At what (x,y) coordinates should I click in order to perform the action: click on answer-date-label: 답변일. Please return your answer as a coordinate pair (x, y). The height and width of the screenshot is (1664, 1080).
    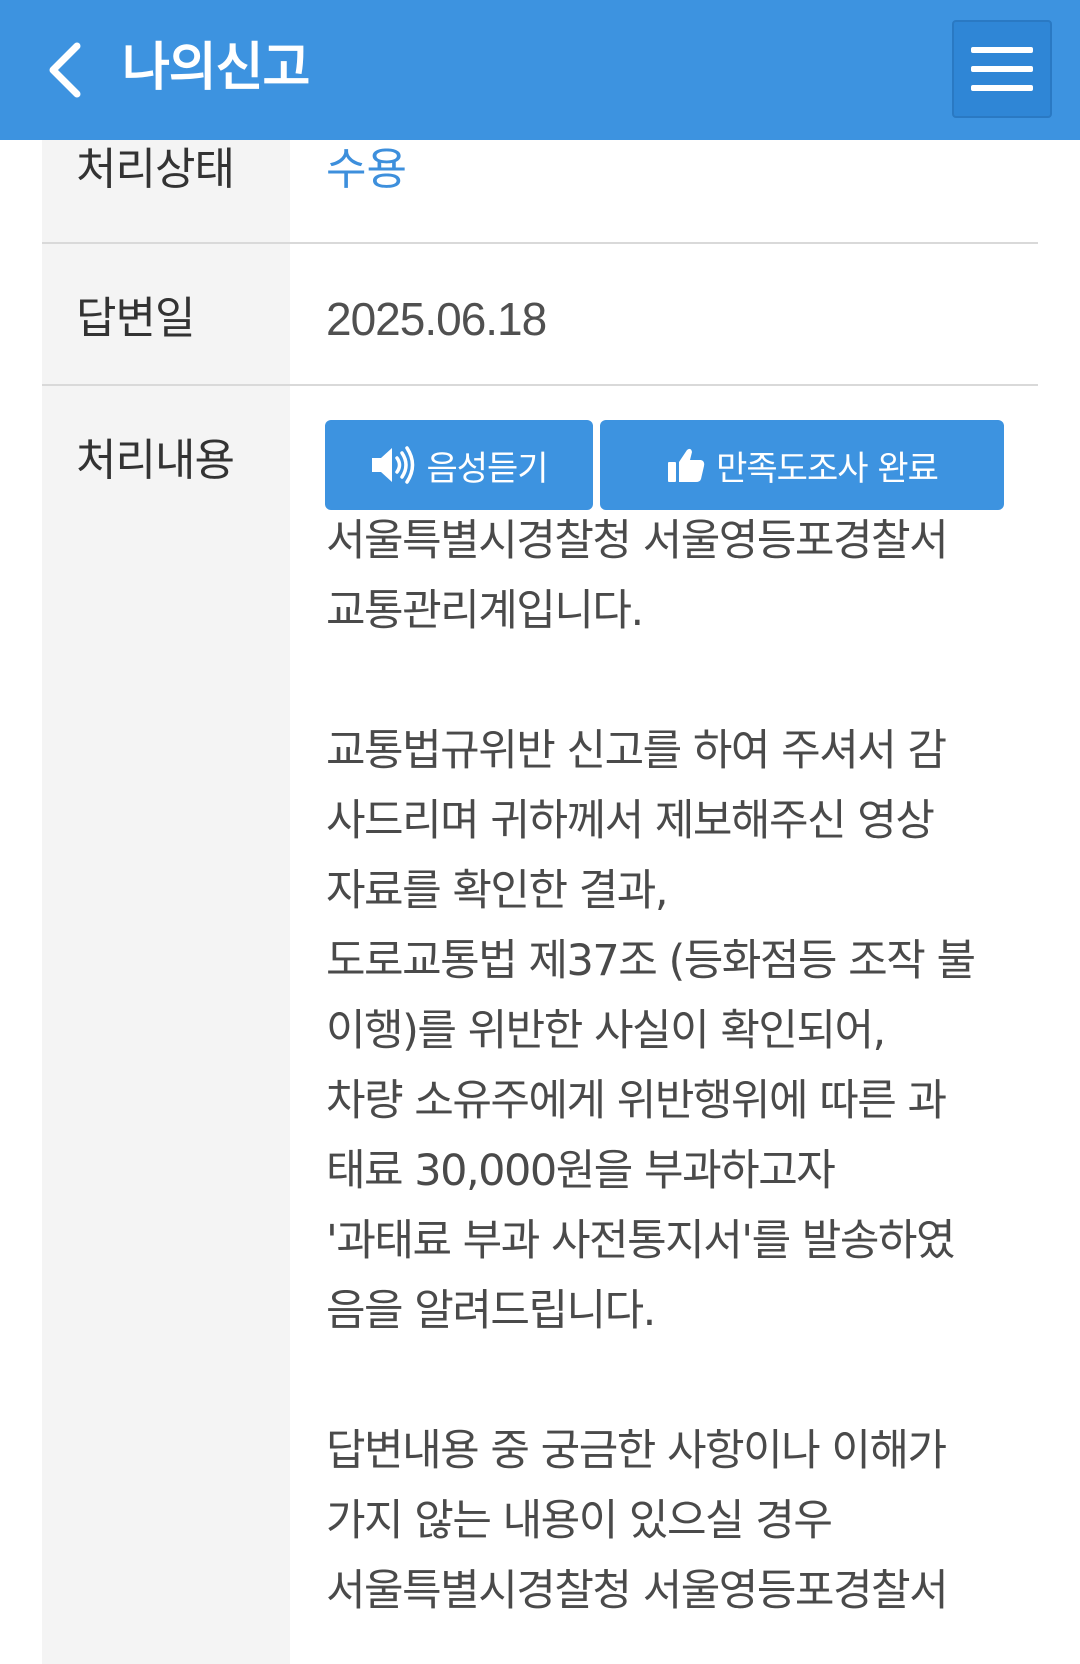
    Looking at the image, I should click on (135, 318).